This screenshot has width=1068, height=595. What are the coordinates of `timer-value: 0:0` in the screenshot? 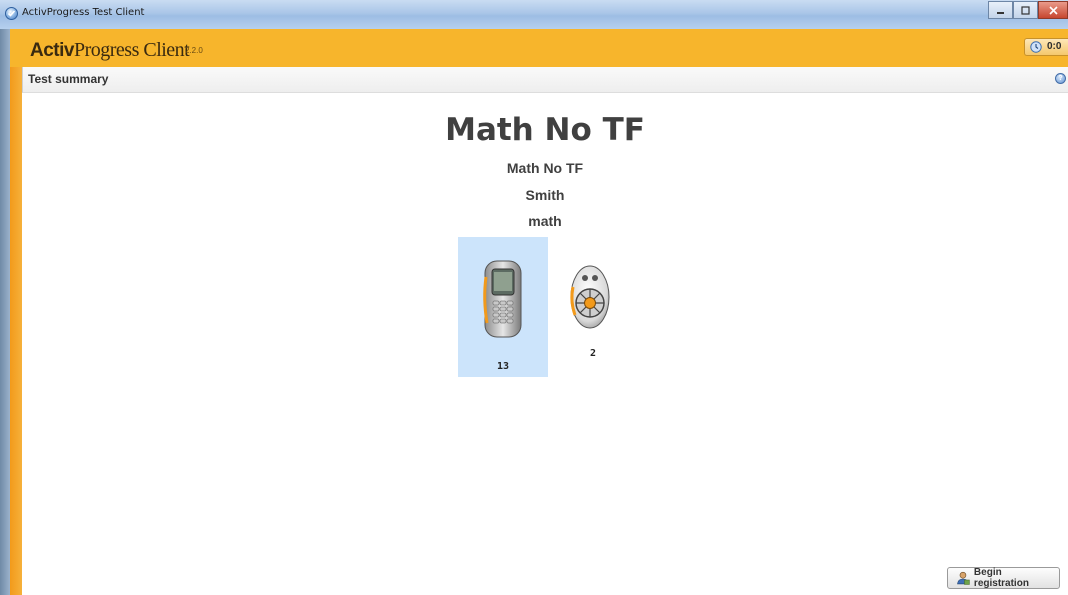 It's located at (1054, 46).